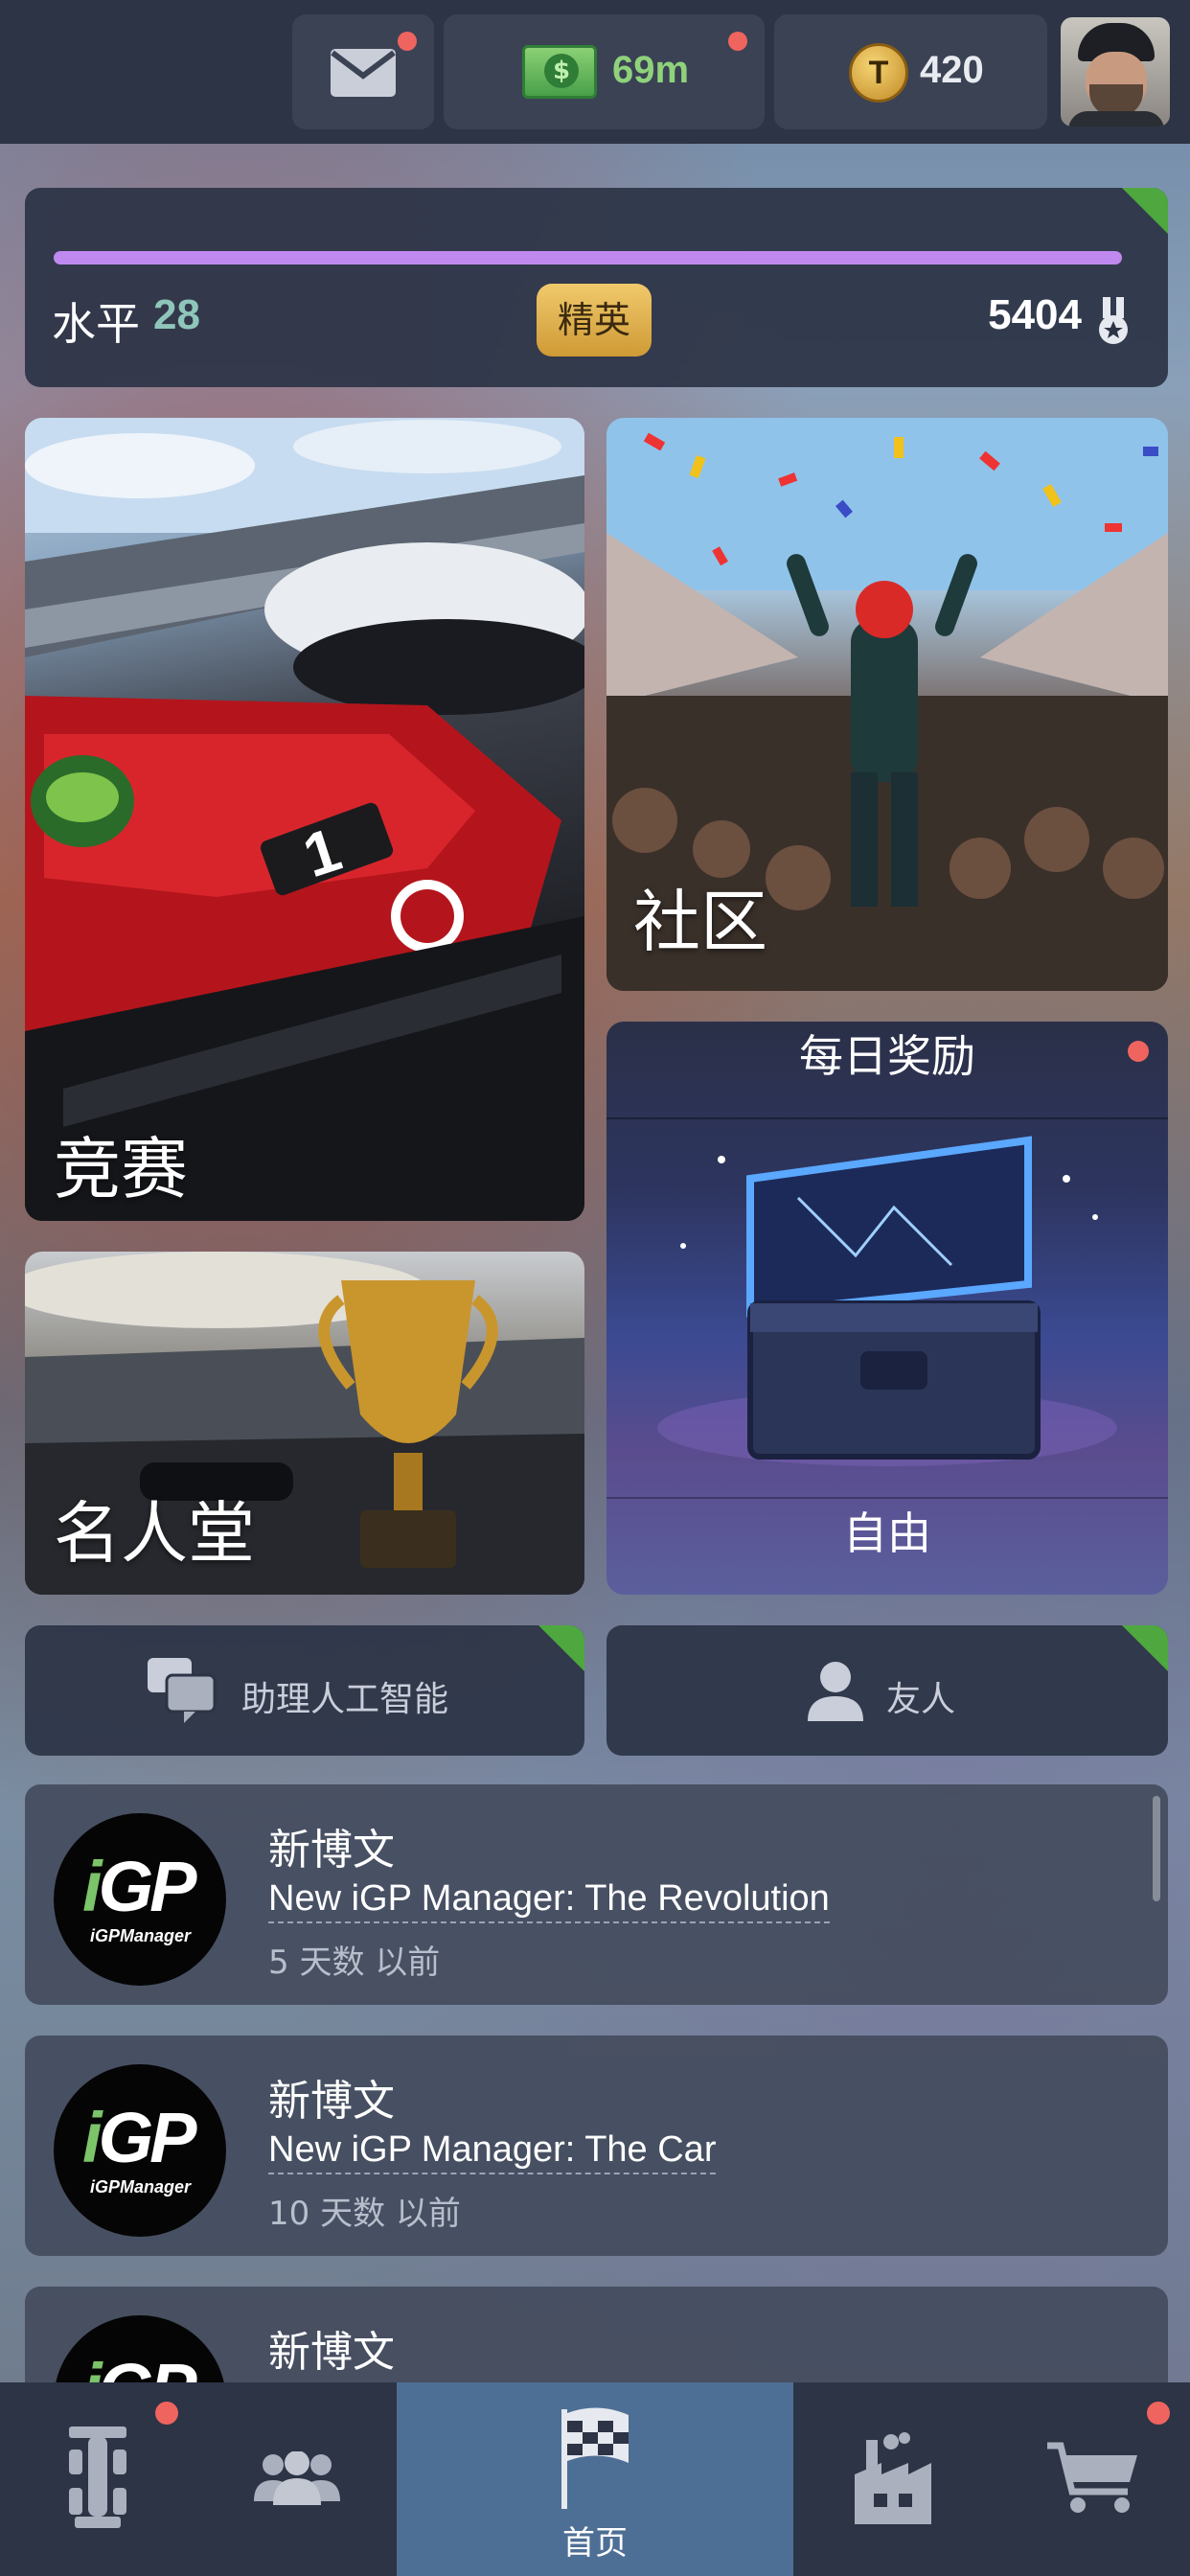  I want to click on mail-notification-dot, so click(408, 41).